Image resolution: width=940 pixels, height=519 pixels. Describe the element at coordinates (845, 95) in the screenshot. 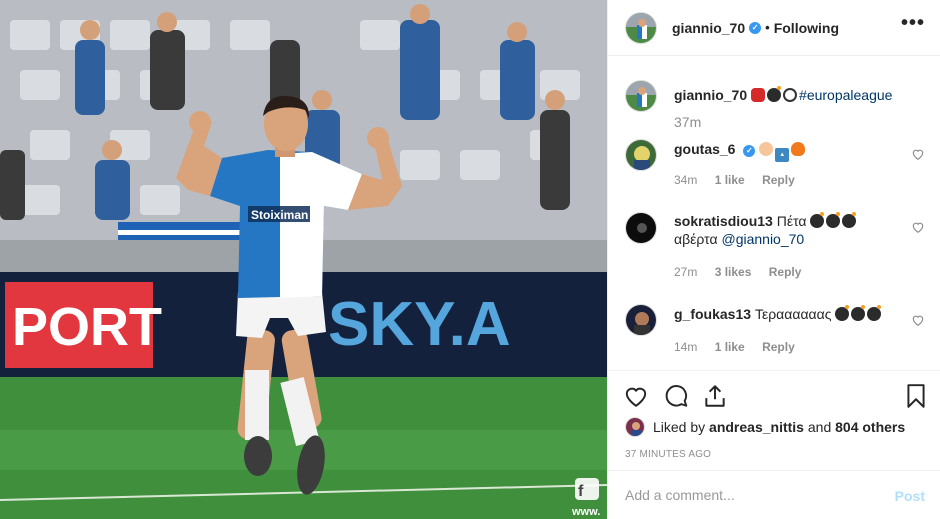

I see `hashtag-link: #europaleague` at that location.